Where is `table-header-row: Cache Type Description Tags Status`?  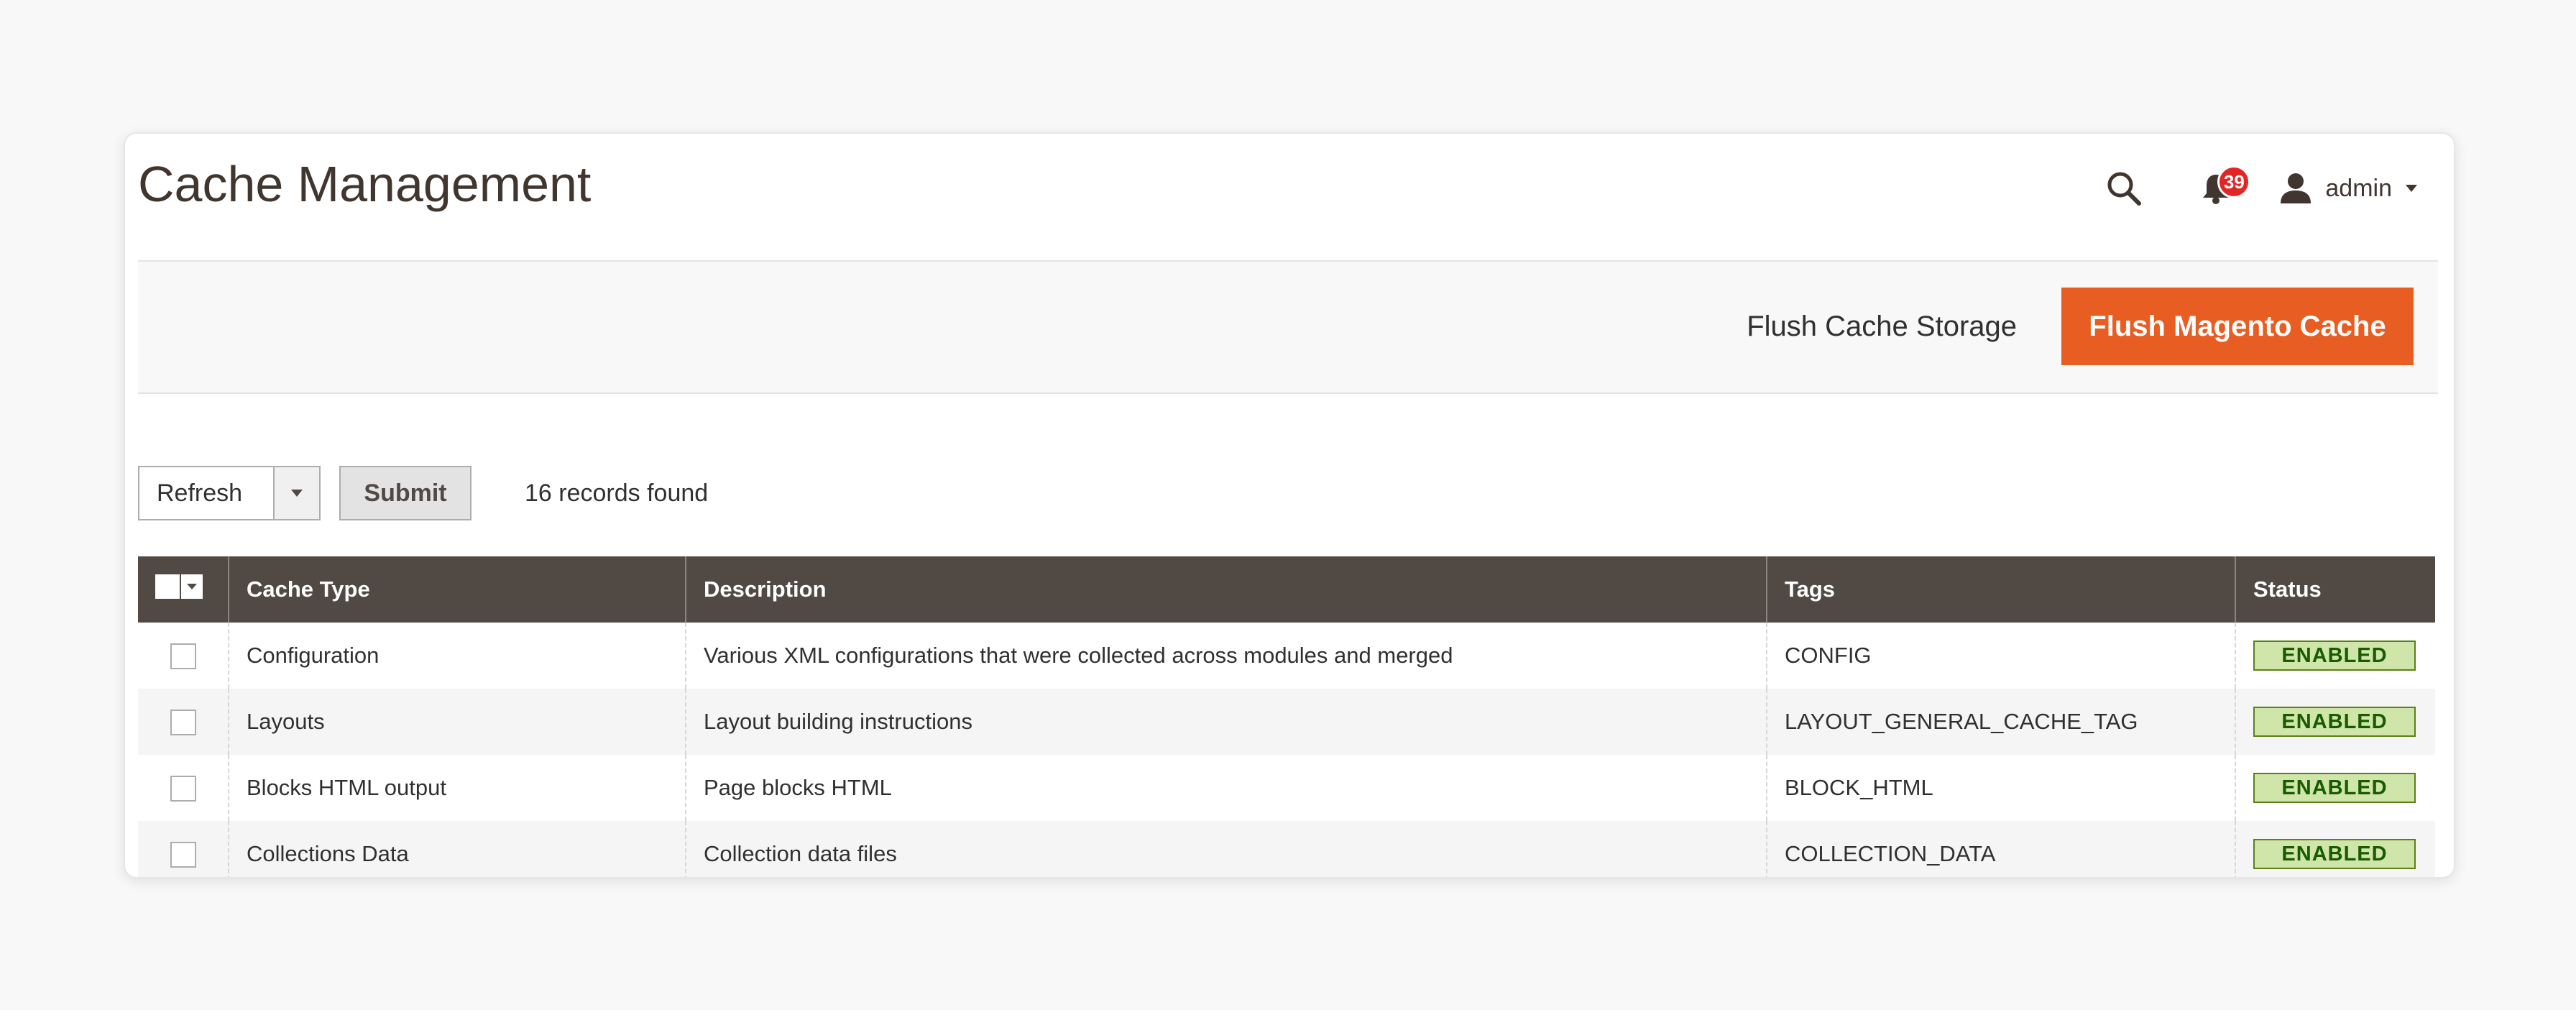 table-header-row: Cache Type Description Tags Status is located at coordinates (1286, 589).